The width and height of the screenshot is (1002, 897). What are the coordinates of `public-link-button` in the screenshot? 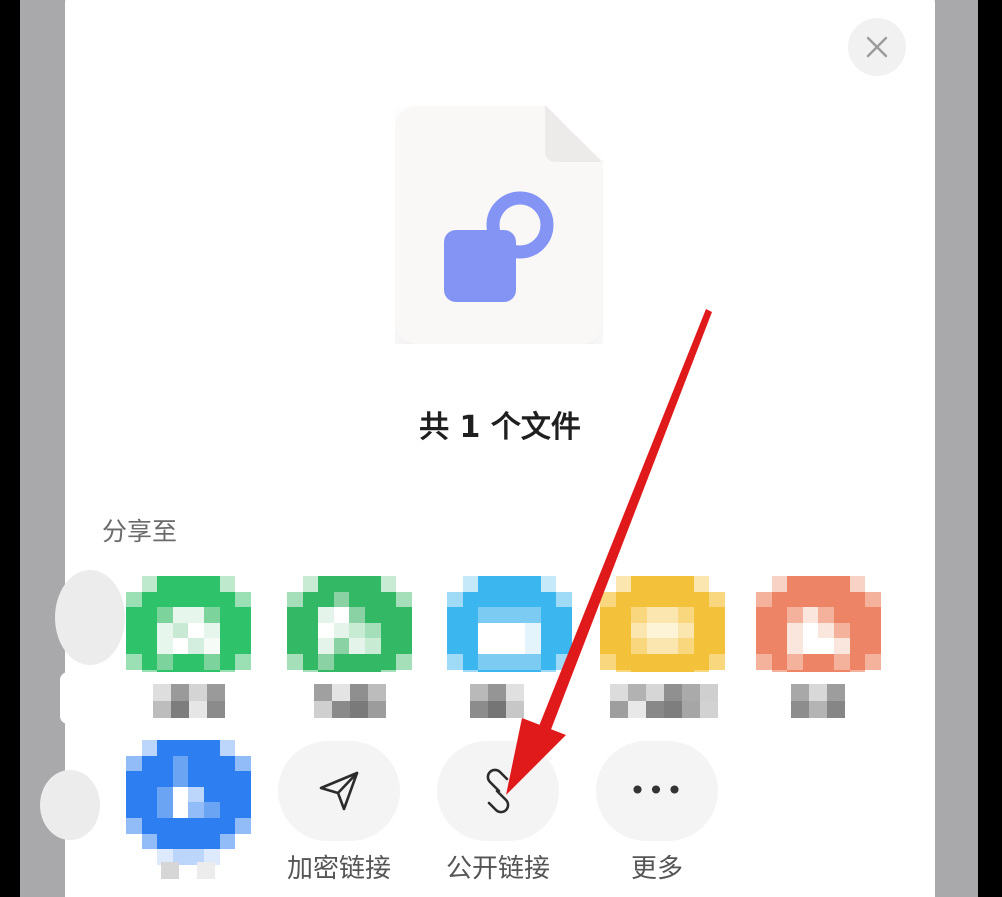 It's located at (498, 791).